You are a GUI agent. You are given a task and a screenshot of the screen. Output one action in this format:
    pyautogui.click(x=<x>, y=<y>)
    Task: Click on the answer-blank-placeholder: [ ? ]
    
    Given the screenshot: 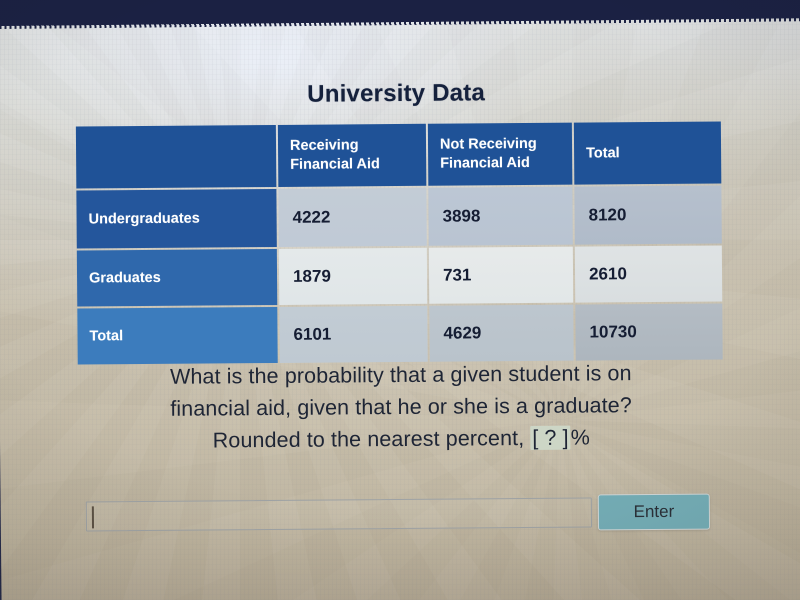 What is the action you would take?
    pyautogui.click(x=550, y=437)
    